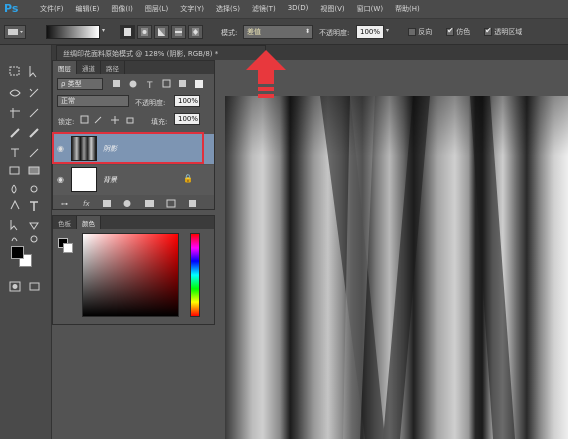 The image size is (568, 439). I want to click on lock-position-icon, so click(115, 120).